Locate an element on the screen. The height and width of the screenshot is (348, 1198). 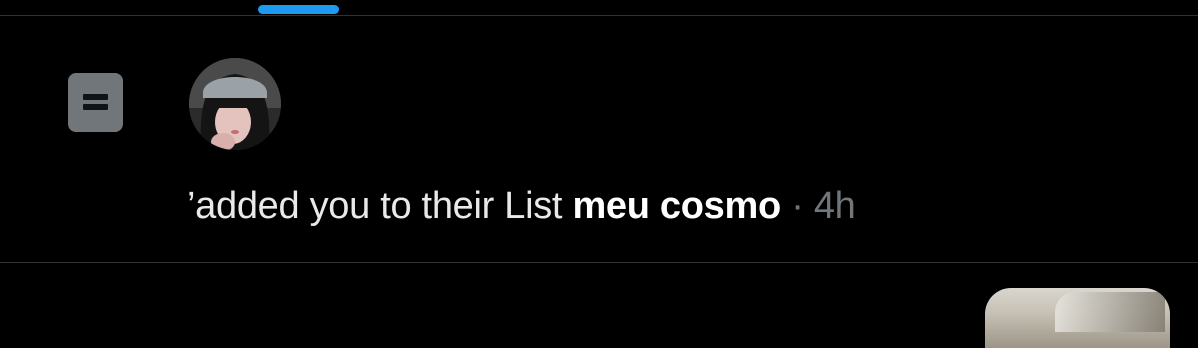
media-thumbnail is located at coordinates (1077, 318).